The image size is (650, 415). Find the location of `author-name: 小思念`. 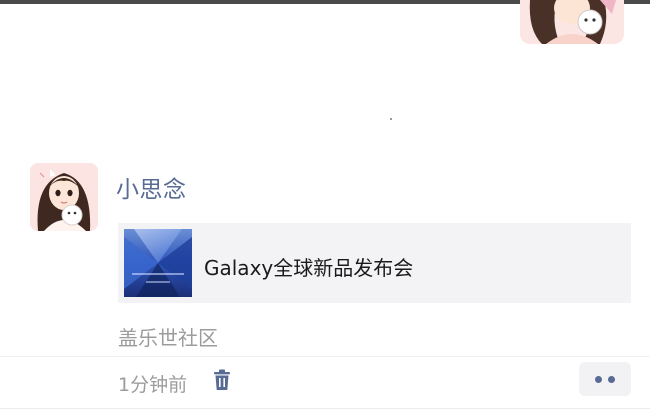

author-name: 小思念 is located at coordinates (151, 187).